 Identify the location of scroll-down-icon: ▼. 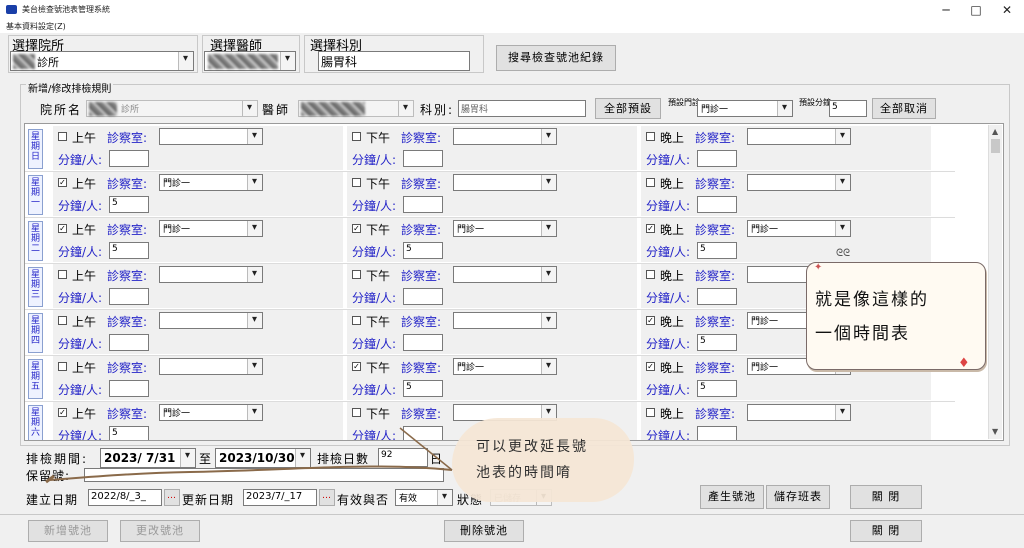
(995, 431).